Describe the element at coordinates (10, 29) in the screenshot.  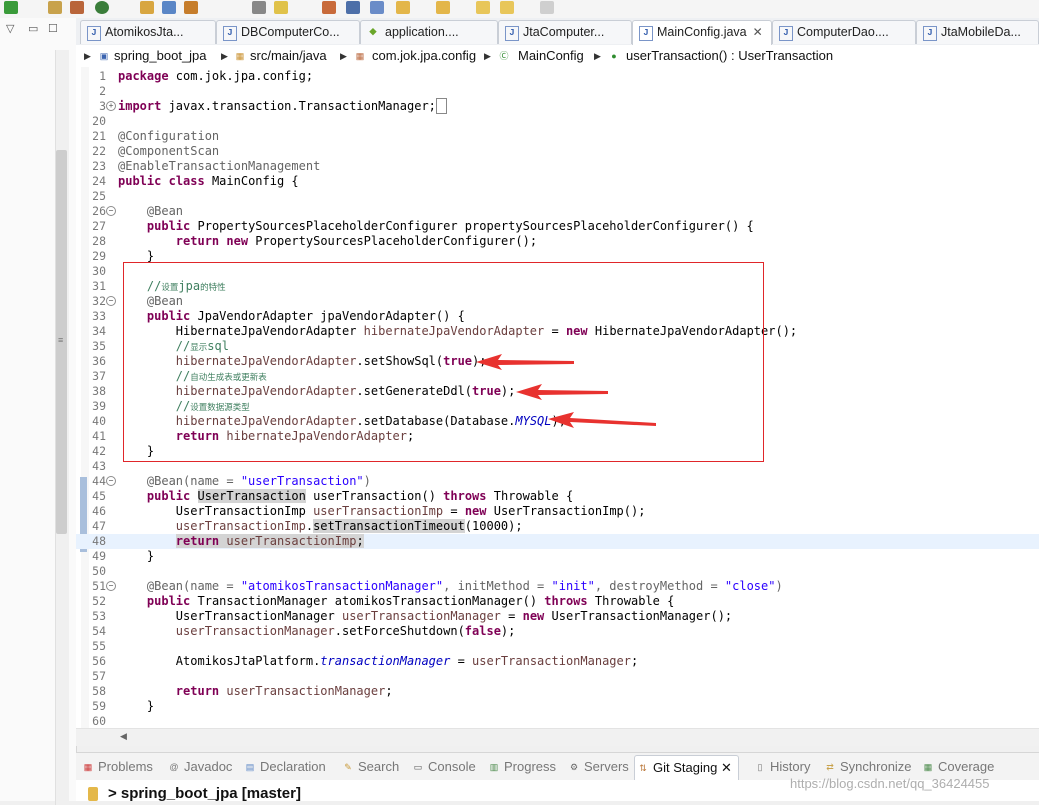
I see `view-menu-icon: ▽` at that location.